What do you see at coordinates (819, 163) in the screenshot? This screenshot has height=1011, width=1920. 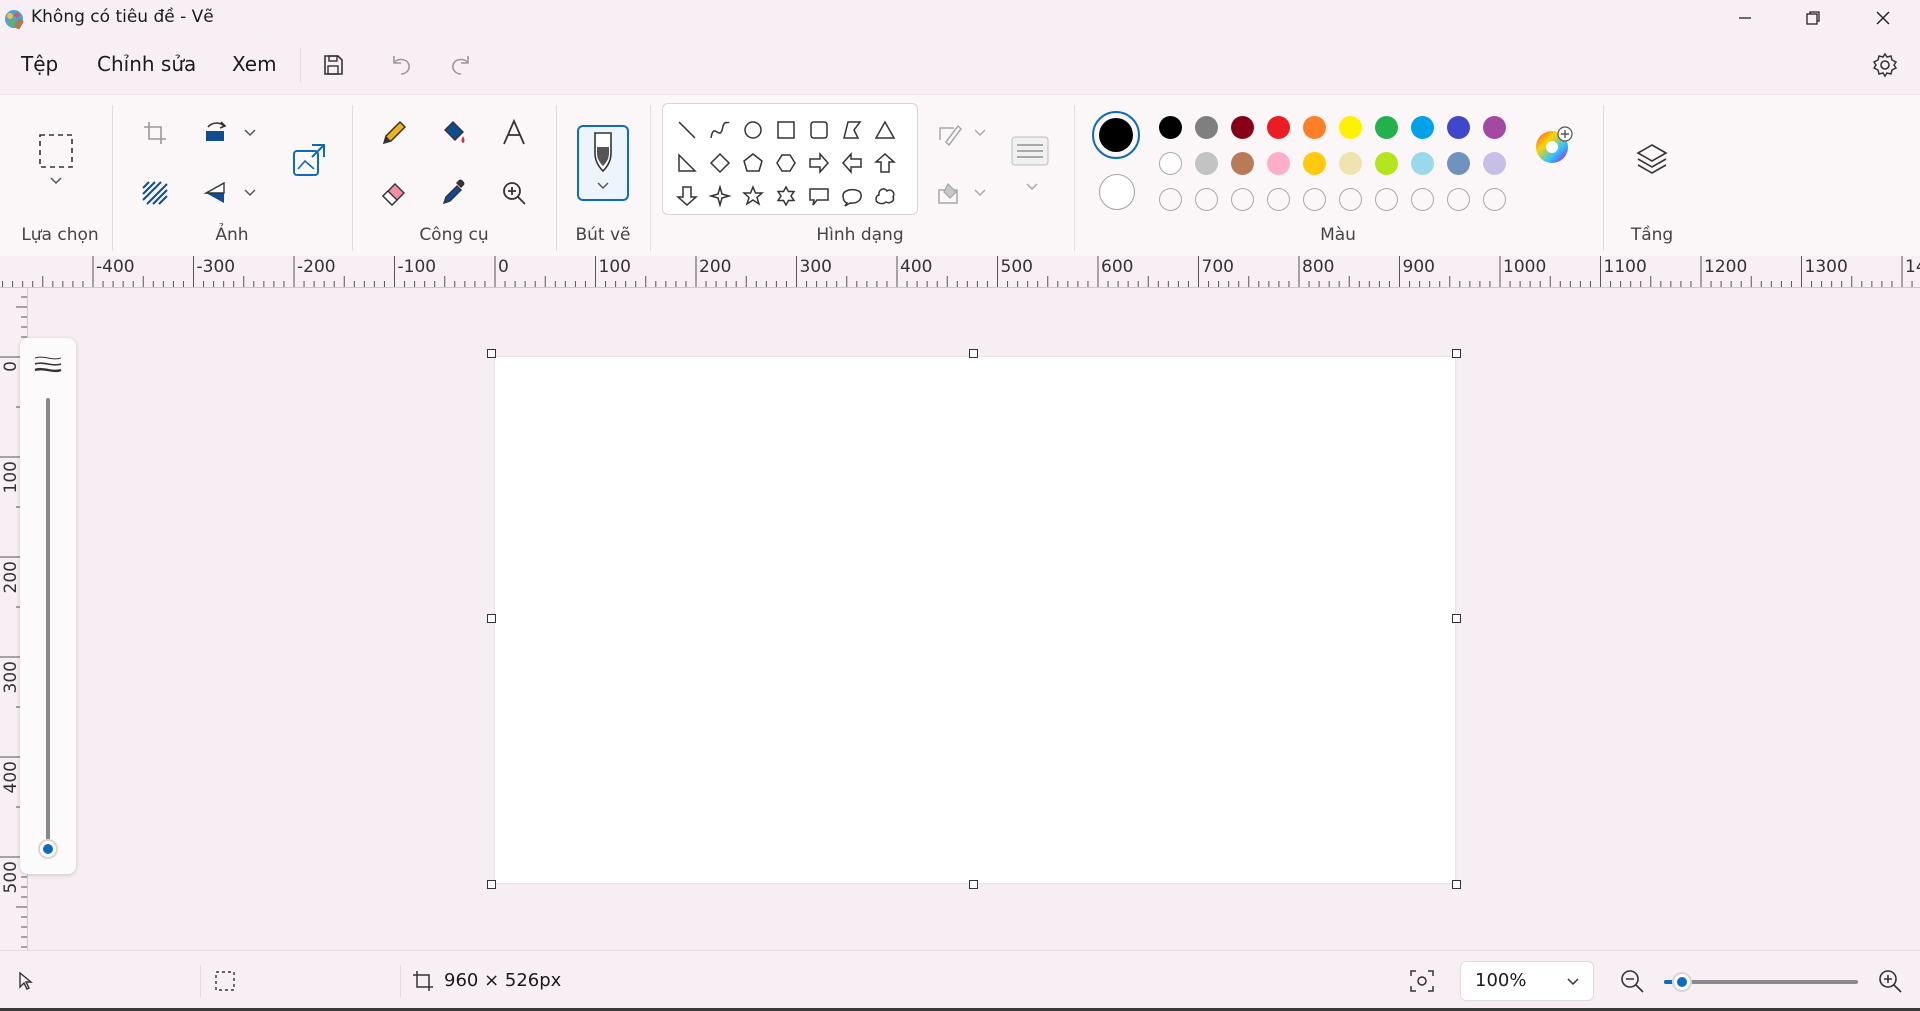 I see `shape-right-arrow-icon` at bounding box center [819, 163].